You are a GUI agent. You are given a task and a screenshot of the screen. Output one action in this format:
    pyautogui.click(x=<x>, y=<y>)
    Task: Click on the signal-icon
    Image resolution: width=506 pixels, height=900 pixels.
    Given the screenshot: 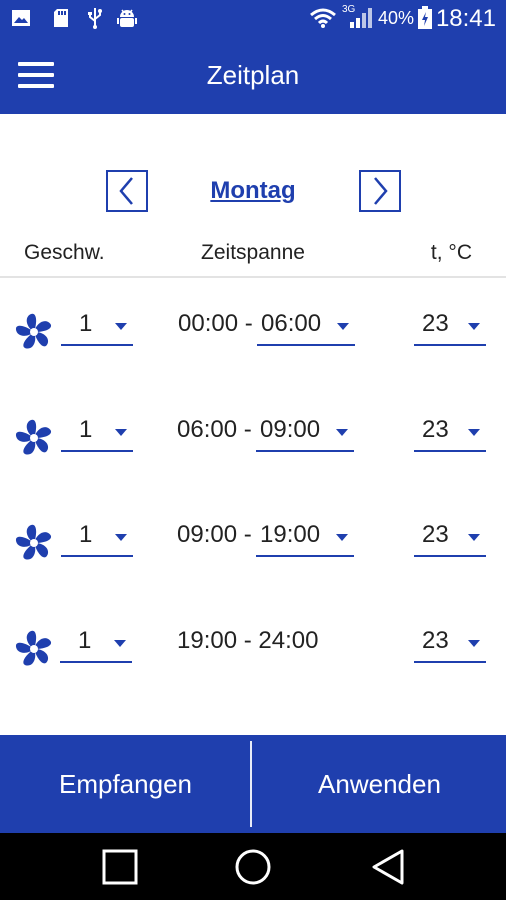 What is the action you would take?
    pyautogui.click(x=361, y=18)
    